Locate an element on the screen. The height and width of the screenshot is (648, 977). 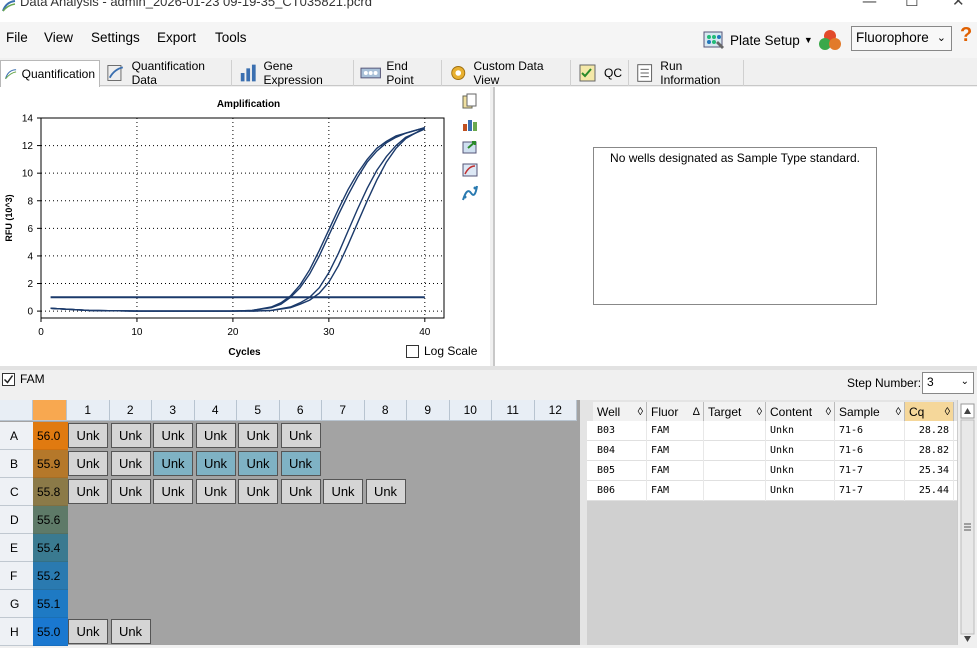
y-axis-label: RFU (10^3) is located at coordinates (9, 217).